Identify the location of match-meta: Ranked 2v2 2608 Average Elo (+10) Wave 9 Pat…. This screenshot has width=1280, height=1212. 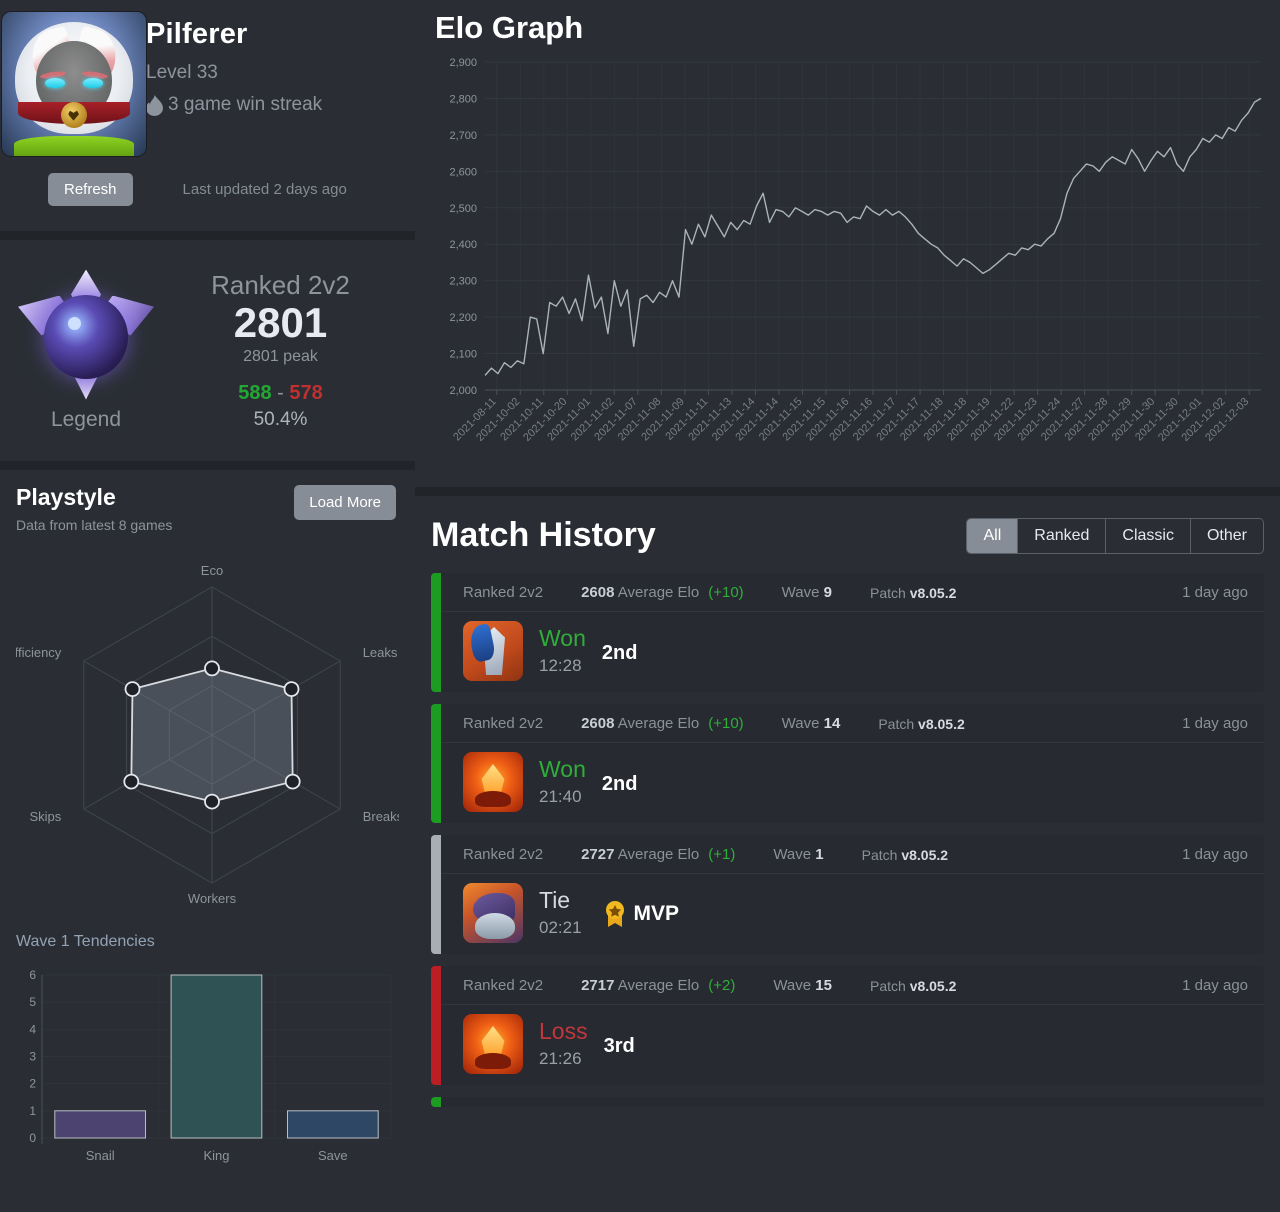
(852, 592).